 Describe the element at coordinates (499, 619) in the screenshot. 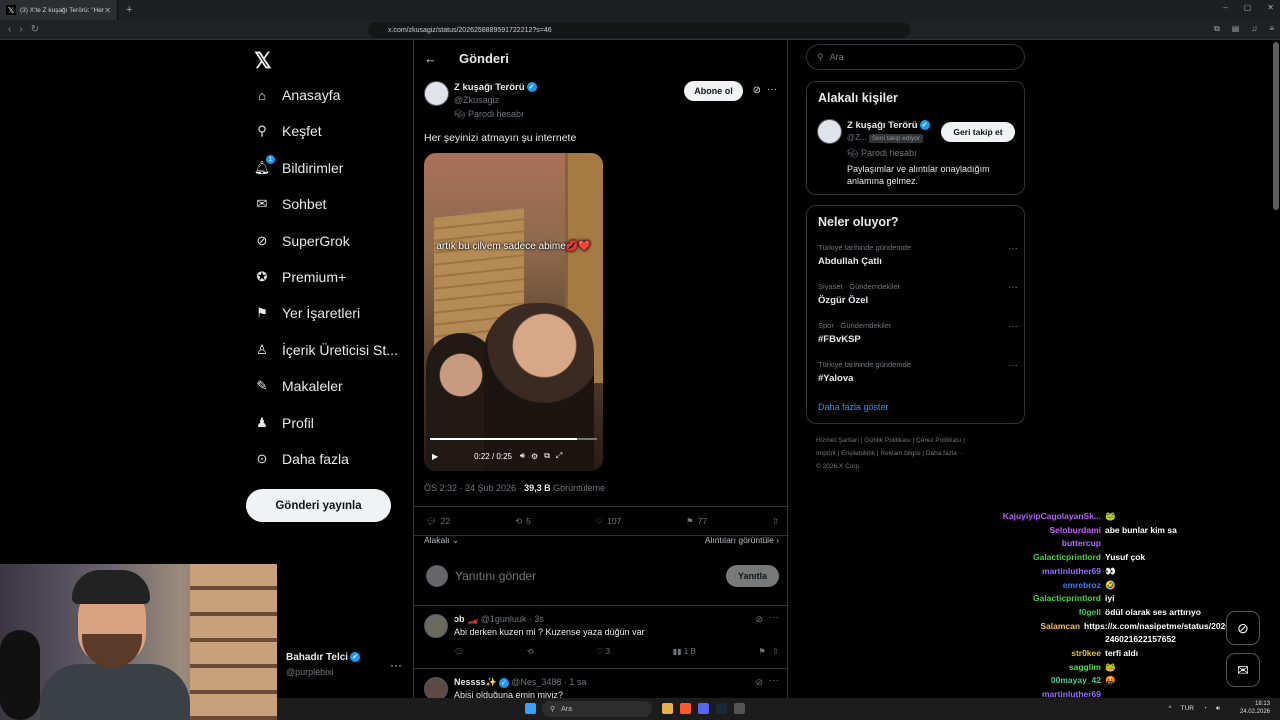

I see `reply-author: ɔb 🏎️ @1gunluuk · 3s` at that location.